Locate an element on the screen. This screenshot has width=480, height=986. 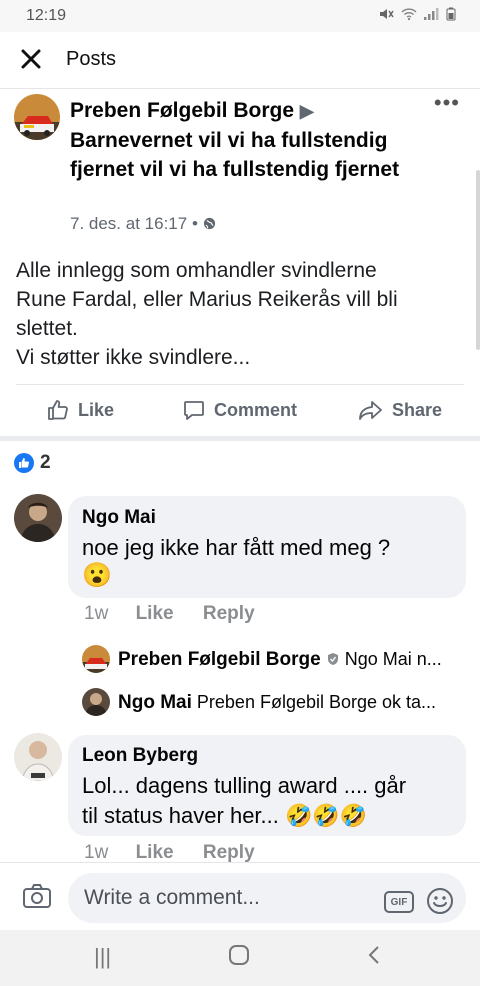
reply-author: Preben Følgebil Borge is located at coordinates (219, 659).